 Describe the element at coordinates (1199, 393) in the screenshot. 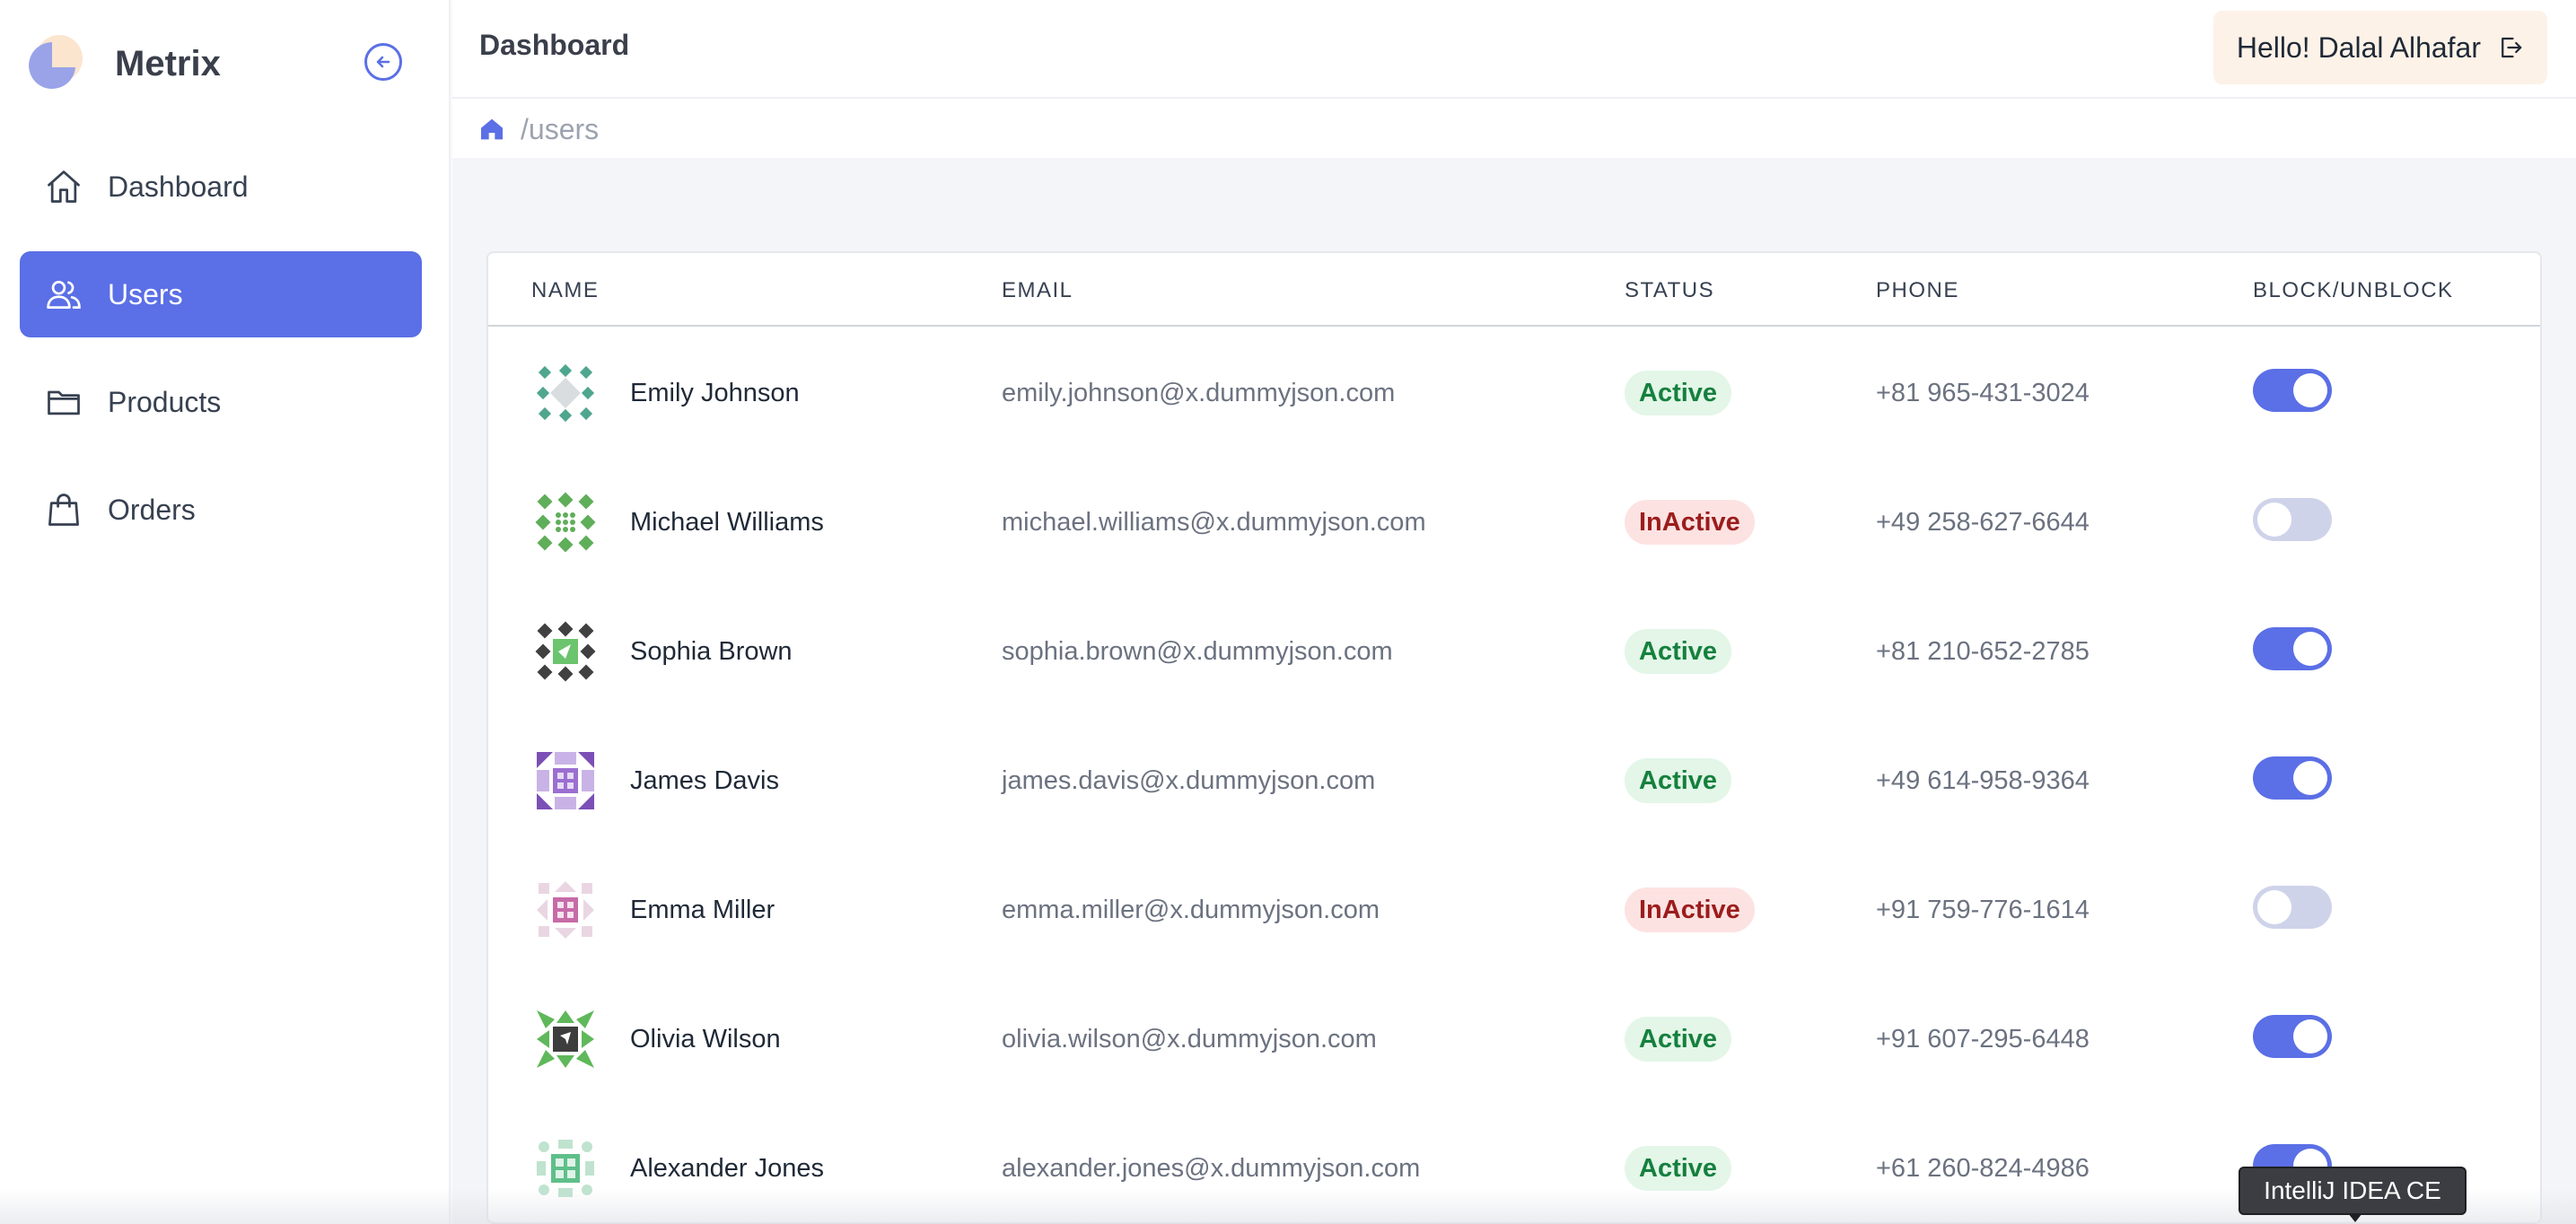

I see `user-email: emily.johnson@x.dummyjson.com` at that location.